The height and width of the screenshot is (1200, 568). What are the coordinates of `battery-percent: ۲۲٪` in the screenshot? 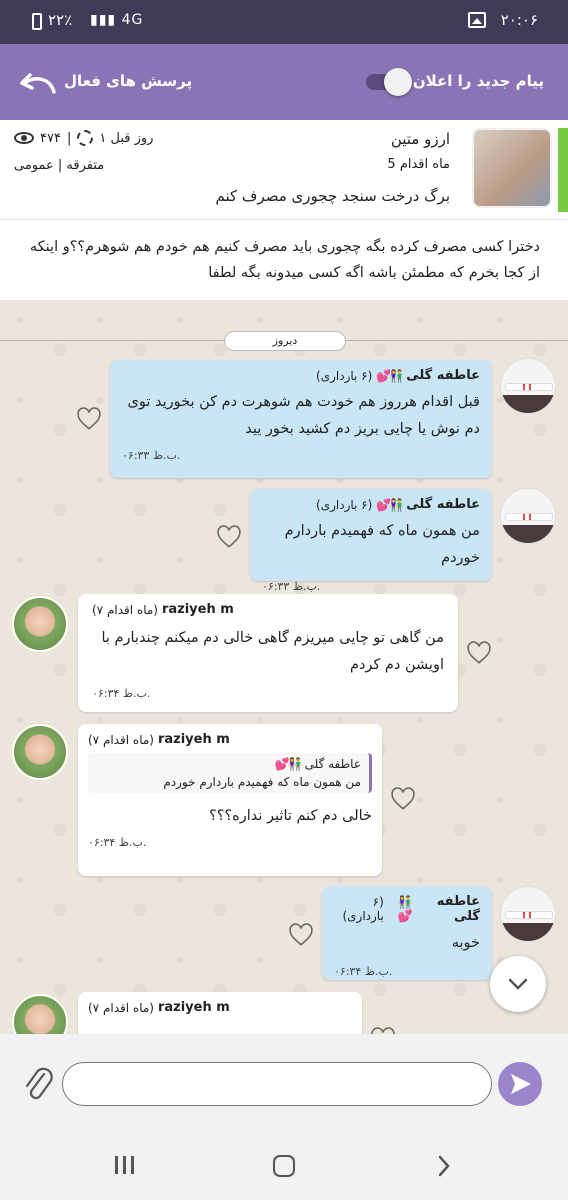 It's located at (60, 20).